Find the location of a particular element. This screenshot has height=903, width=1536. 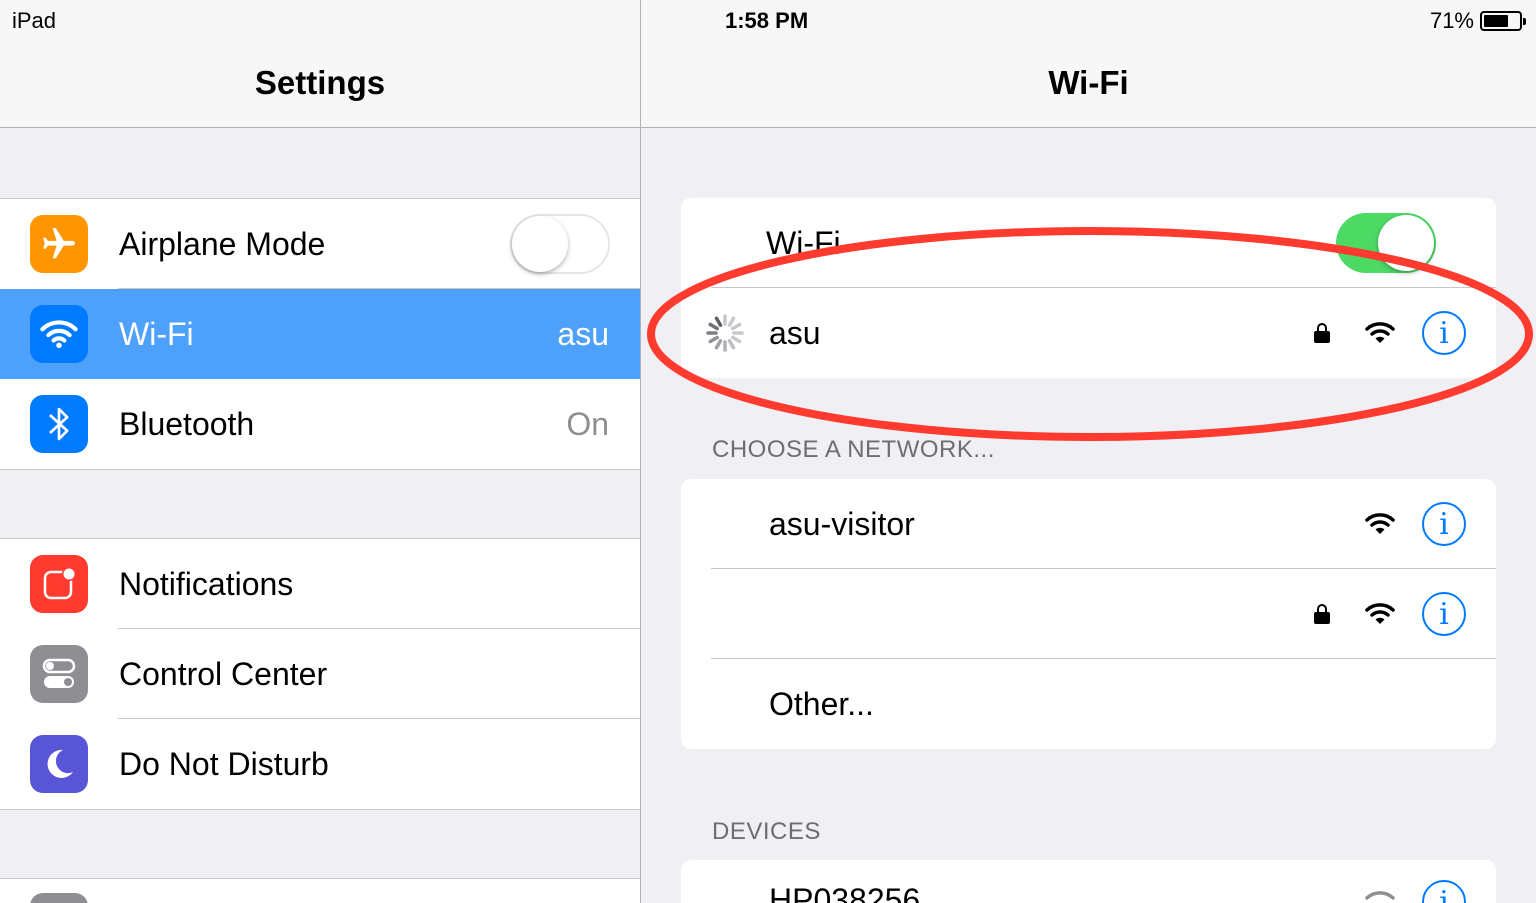

wifi-toggle is located at coordinates (1386, 243).